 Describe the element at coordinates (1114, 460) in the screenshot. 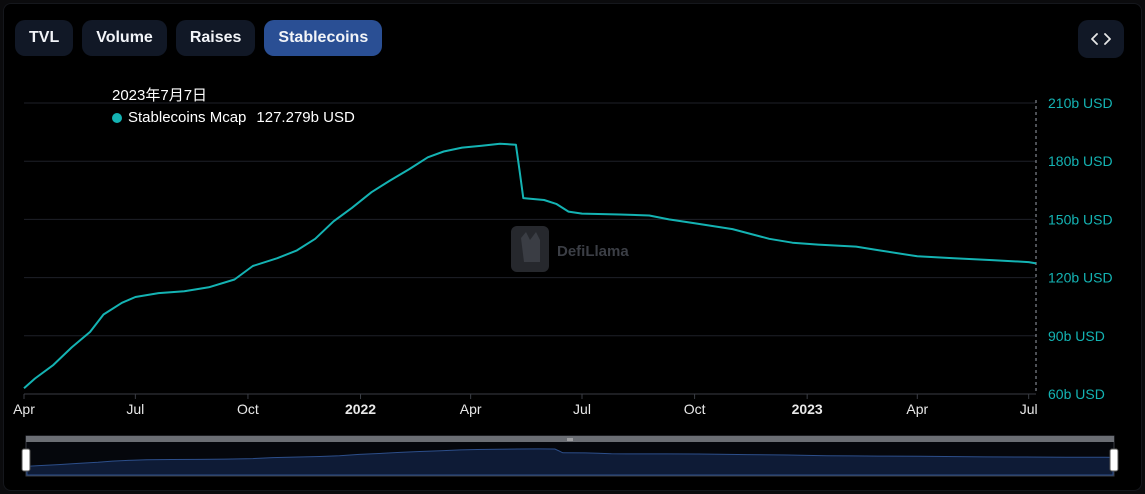

I see `slider-right-handle` at that location.